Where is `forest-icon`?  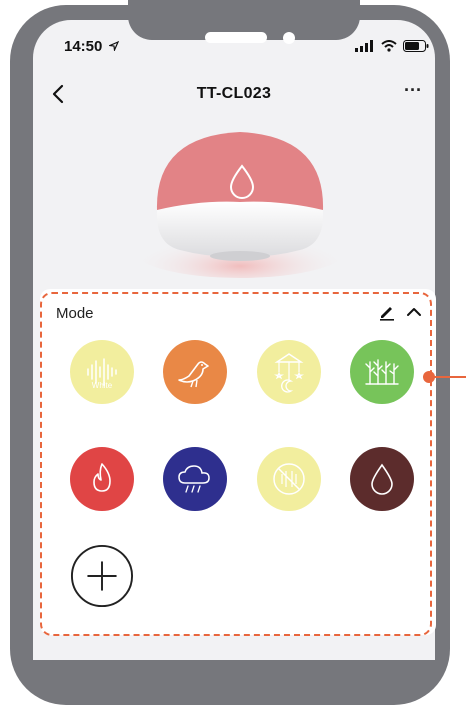 forest-icon is located at coordinates (382, 372).